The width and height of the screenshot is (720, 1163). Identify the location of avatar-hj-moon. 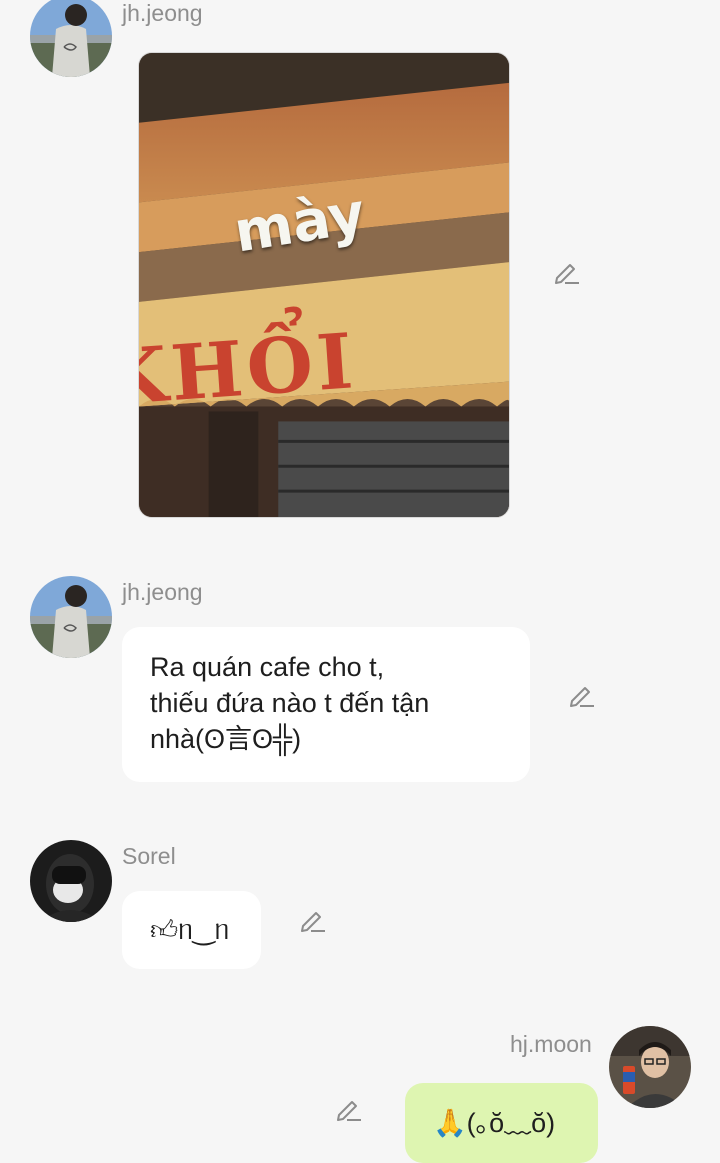
(650, 1067).